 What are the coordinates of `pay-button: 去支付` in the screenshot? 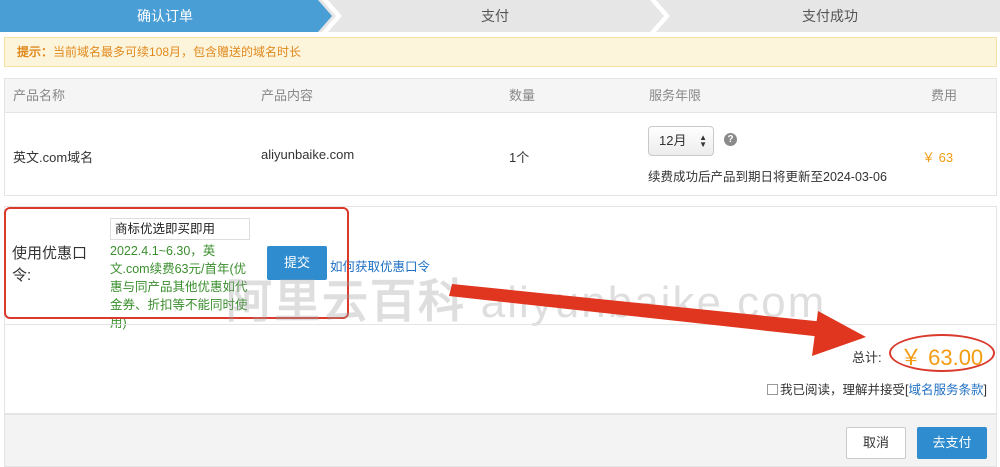 It's located at (952, 443).